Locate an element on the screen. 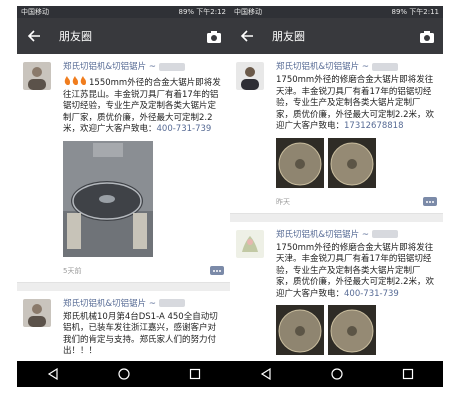  post-time: 昨天 is located at coordinates (283, 201).